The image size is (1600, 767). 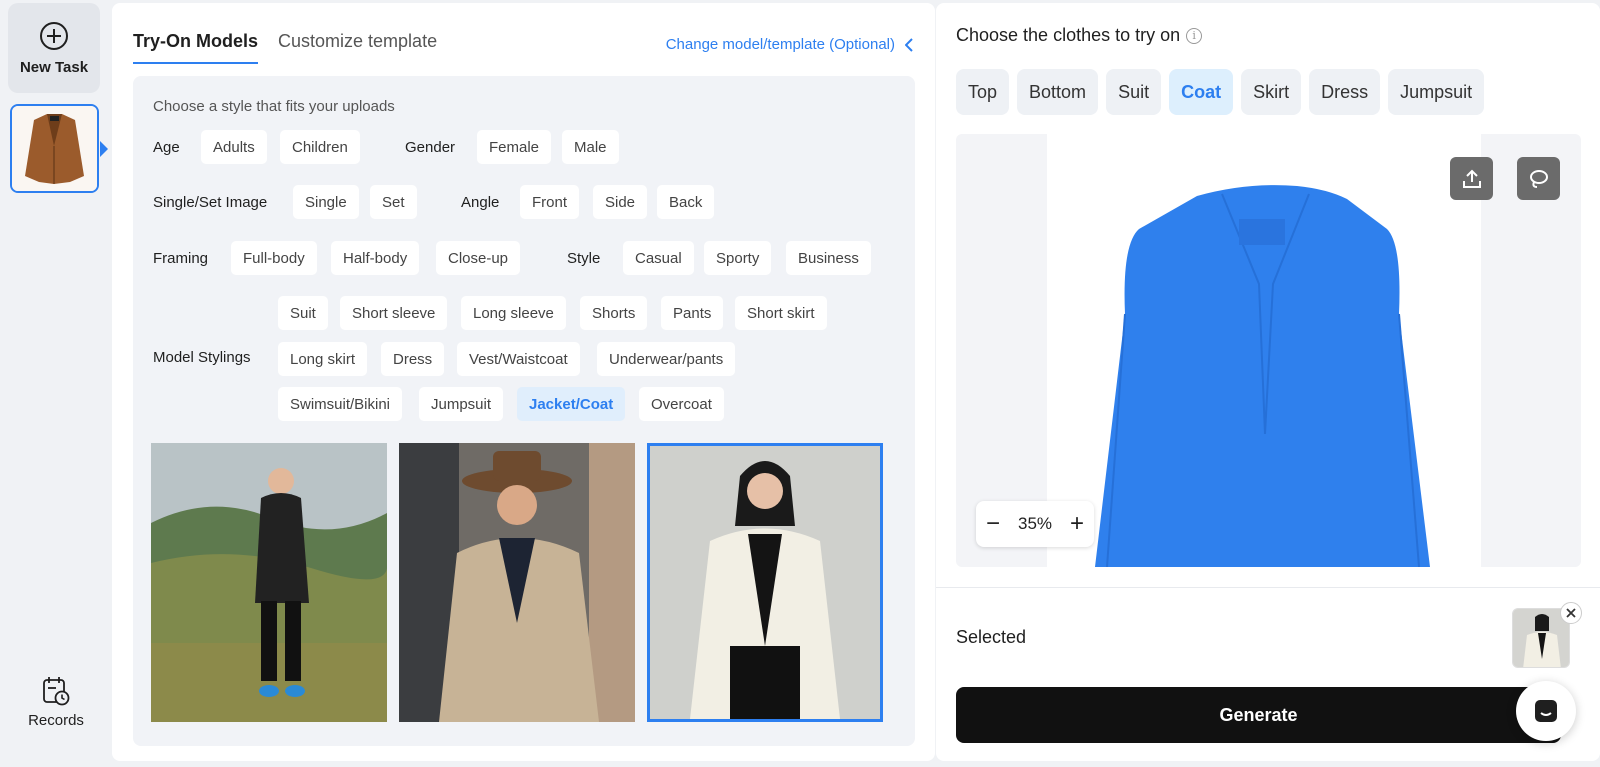 What do you see at coordinates (738, 258) in the screenshot?
I see `chip-sporty: Sporty` at bounding box center [738, 258].